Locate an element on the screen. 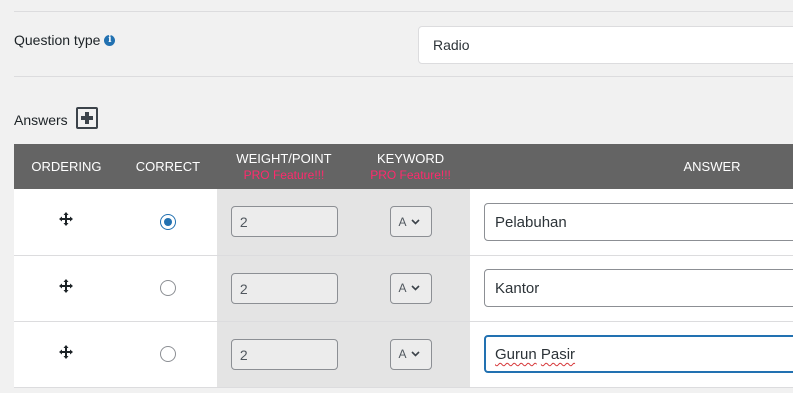 This screenshot has width=793, height=393. ordering-header: ORDERING is located at coordinates (66, 166).